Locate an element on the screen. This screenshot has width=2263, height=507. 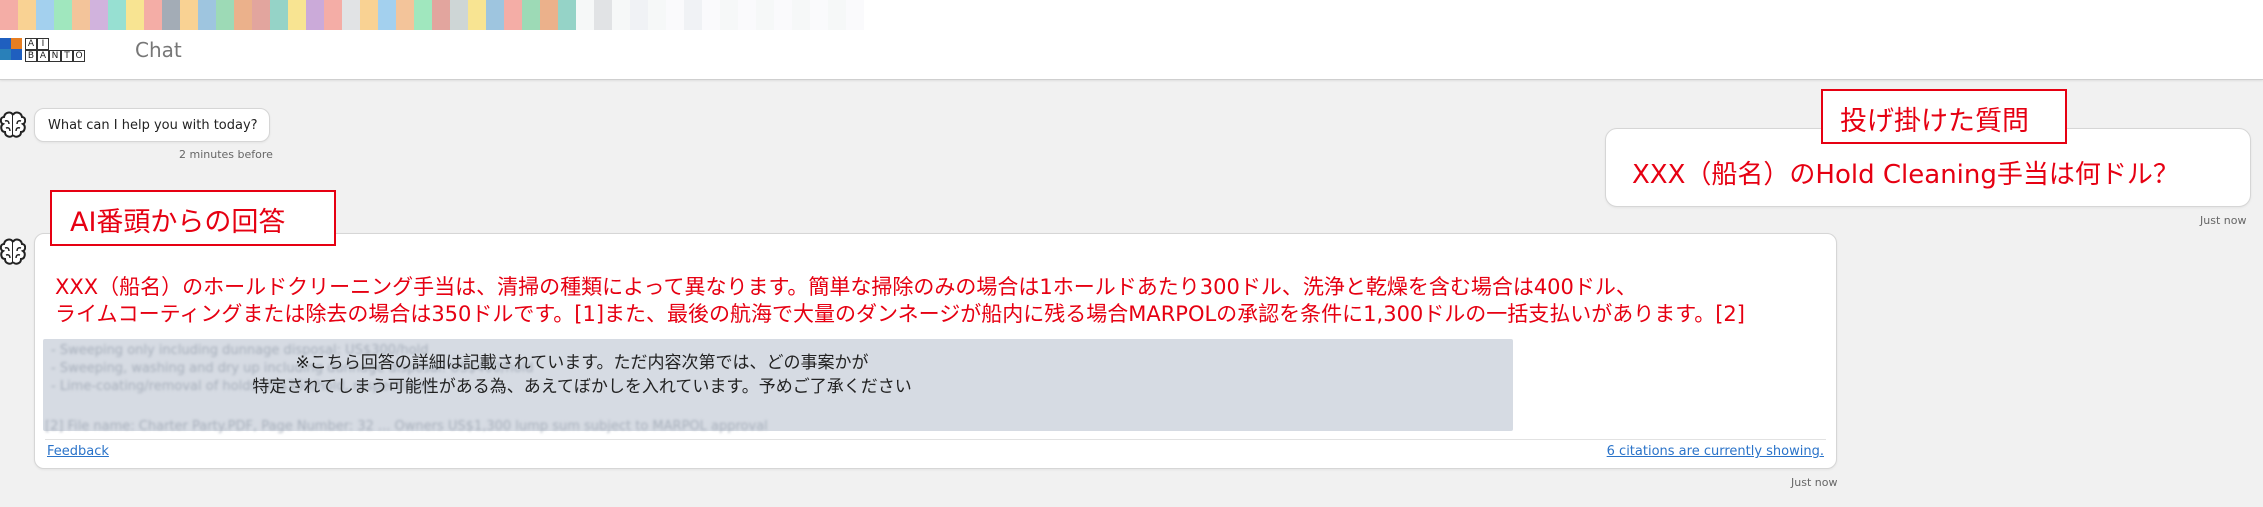
divider is located at coordinates (935, 439).